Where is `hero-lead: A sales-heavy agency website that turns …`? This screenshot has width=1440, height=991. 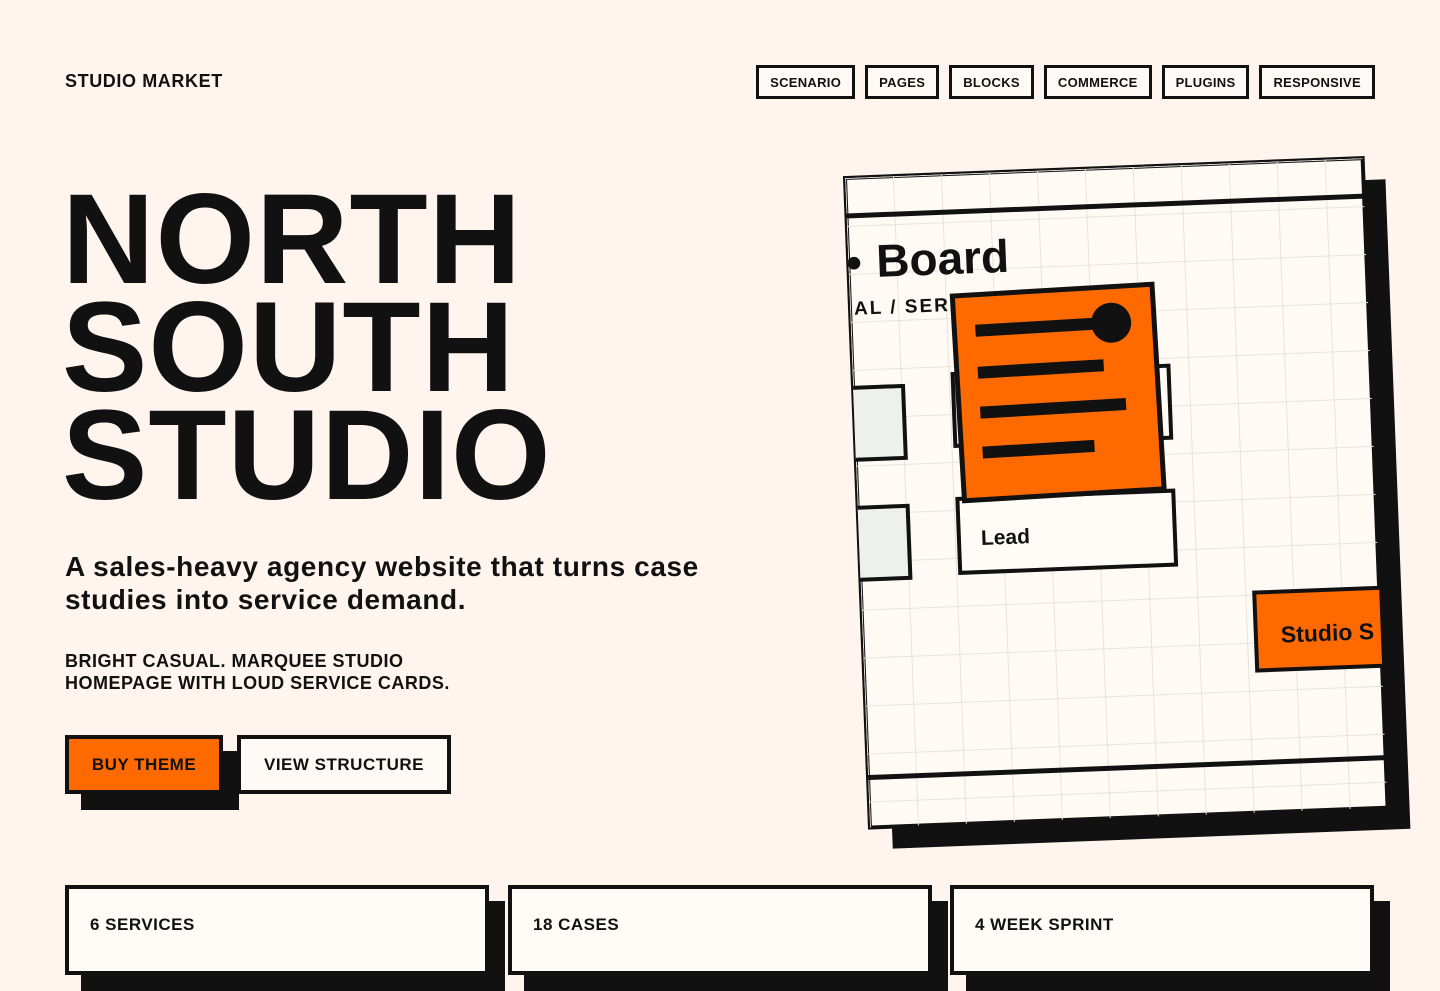
hero-lead: A sales-heavy agency website that turns … is located at coordinates (382, 583).